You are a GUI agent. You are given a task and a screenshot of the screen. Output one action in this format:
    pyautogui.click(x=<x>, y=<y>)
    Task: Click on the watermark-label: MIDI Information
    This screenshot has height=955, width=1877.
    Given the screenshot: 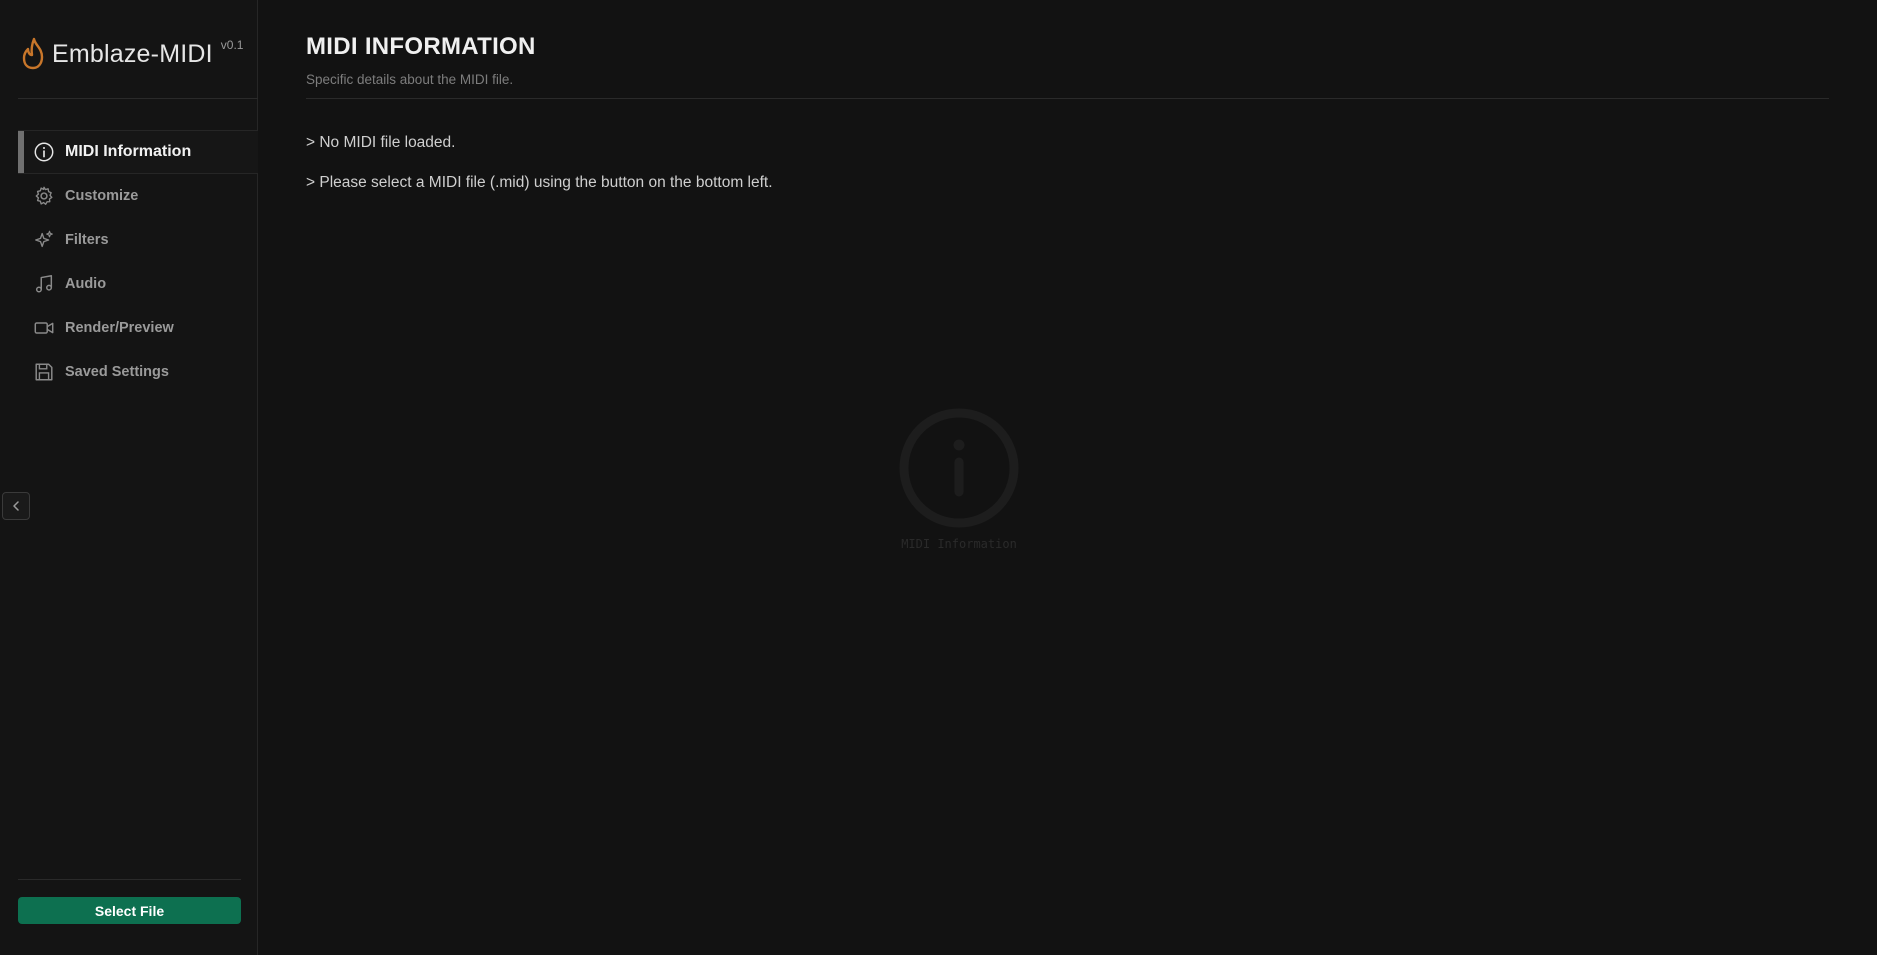 What is the action you would take?
    pyautogui.click(x=959, y=544)
    